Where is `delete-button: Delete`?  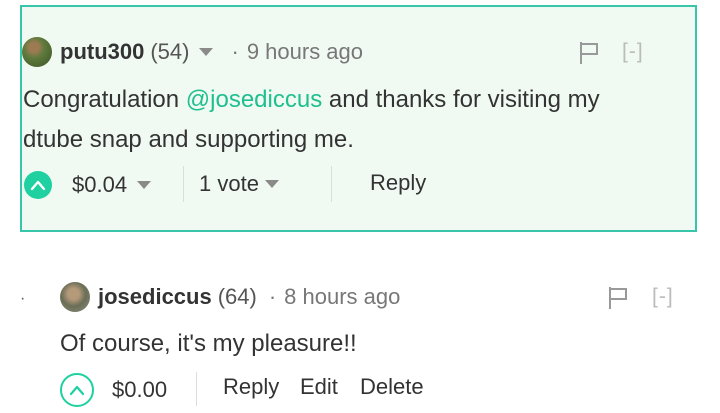 delete-button: Delete is located at coordinates (392, 387).